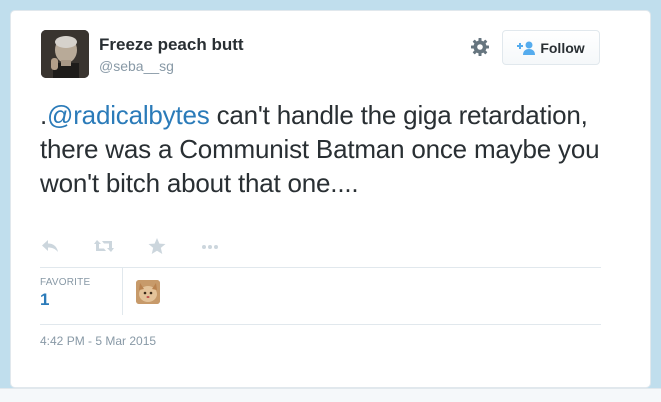  I want to click on more-icon, so click(210, 246).